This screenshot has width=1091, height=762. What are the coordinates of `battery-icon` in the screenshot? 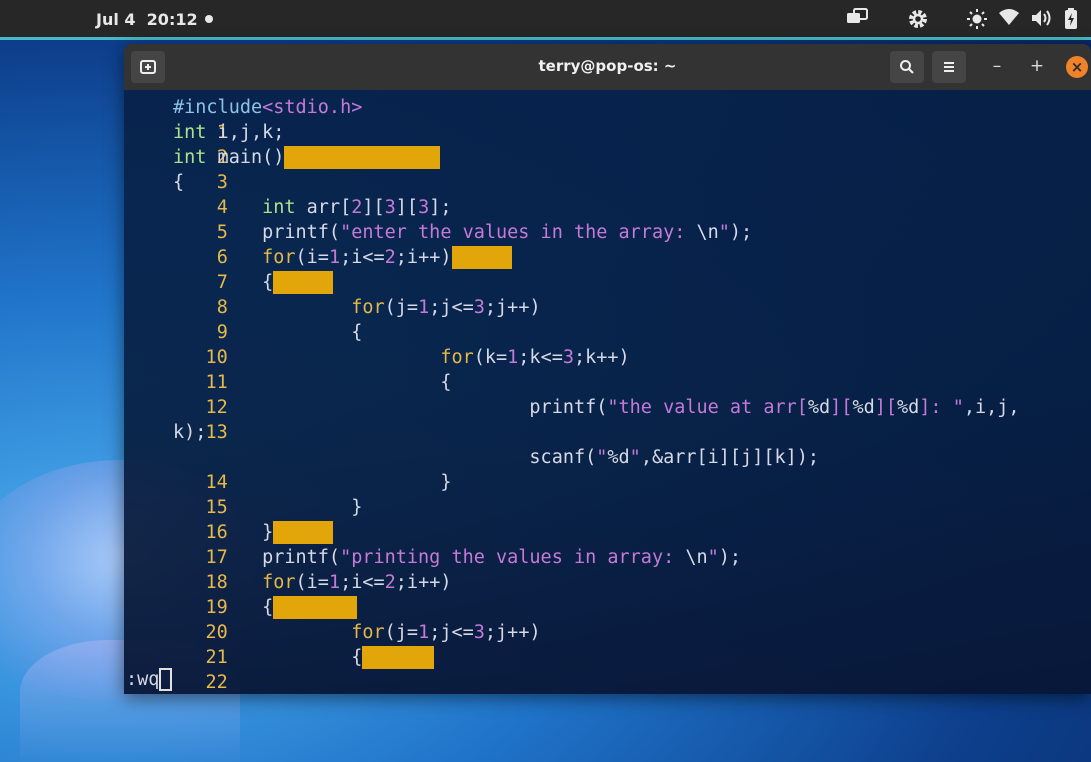 It's located at (1071, 21).